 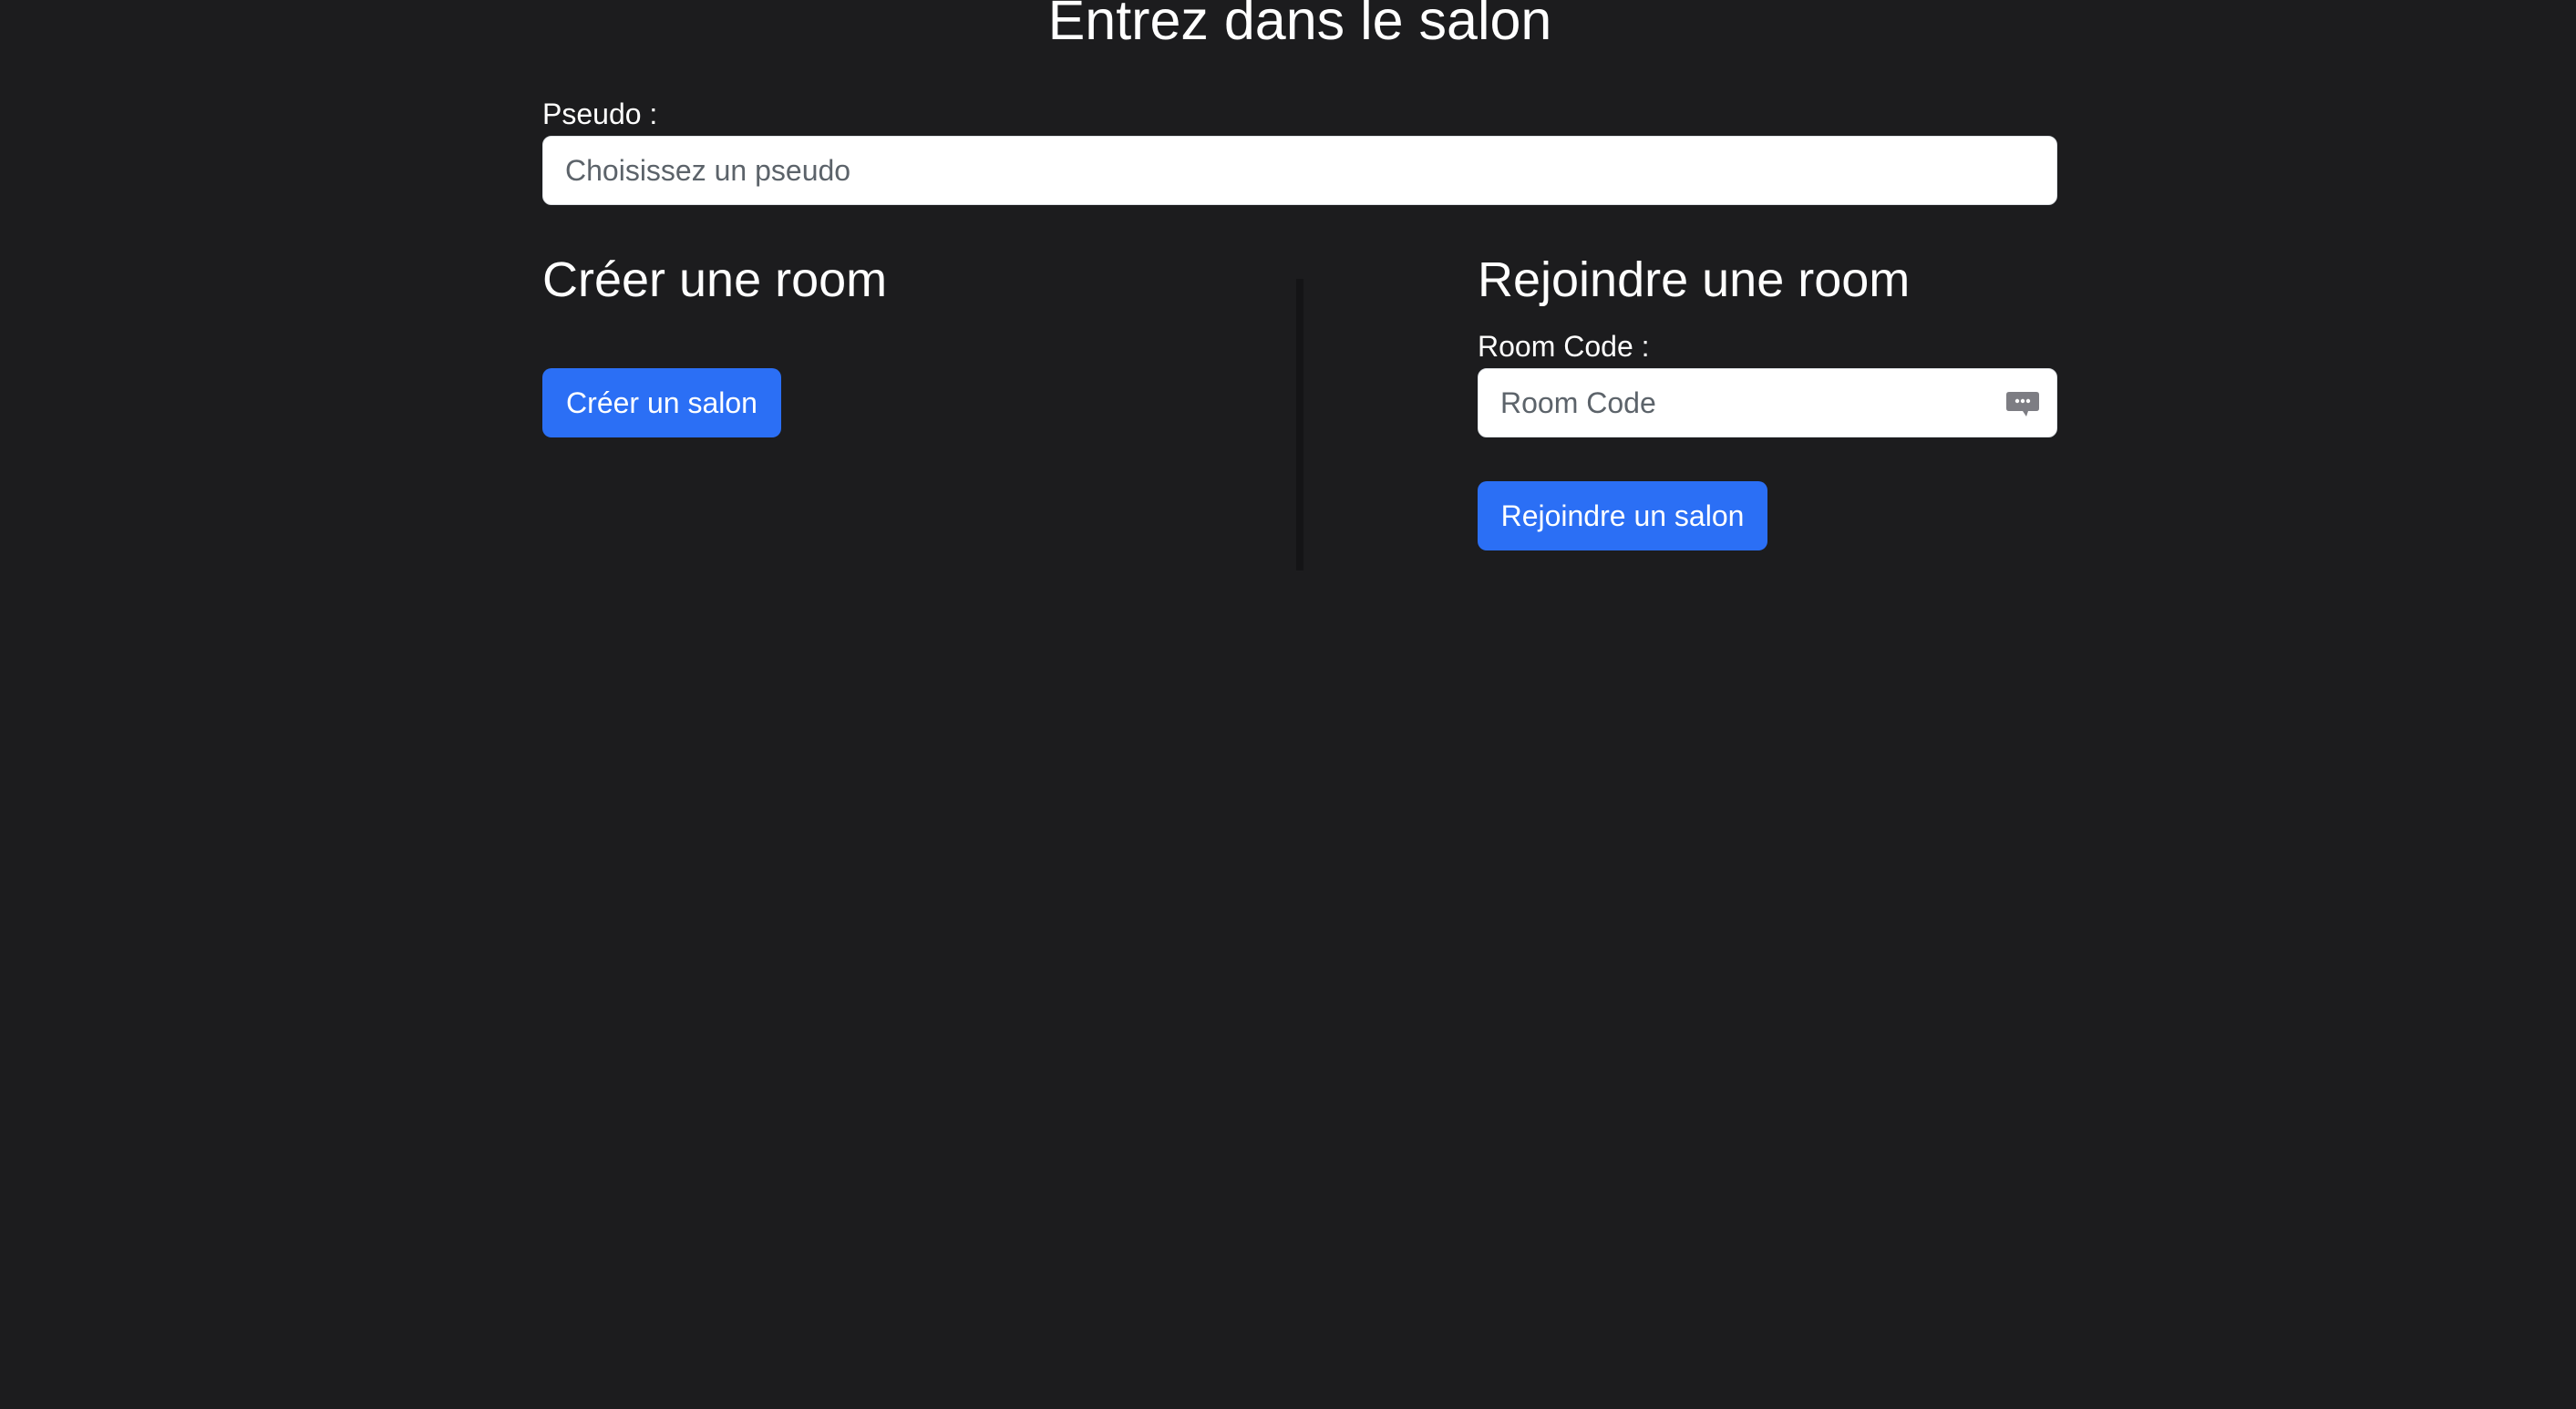 What do you see at coordinates (1299, 425) in the screenshot?
I see `column-divider` at bounding box center [1299, 425].